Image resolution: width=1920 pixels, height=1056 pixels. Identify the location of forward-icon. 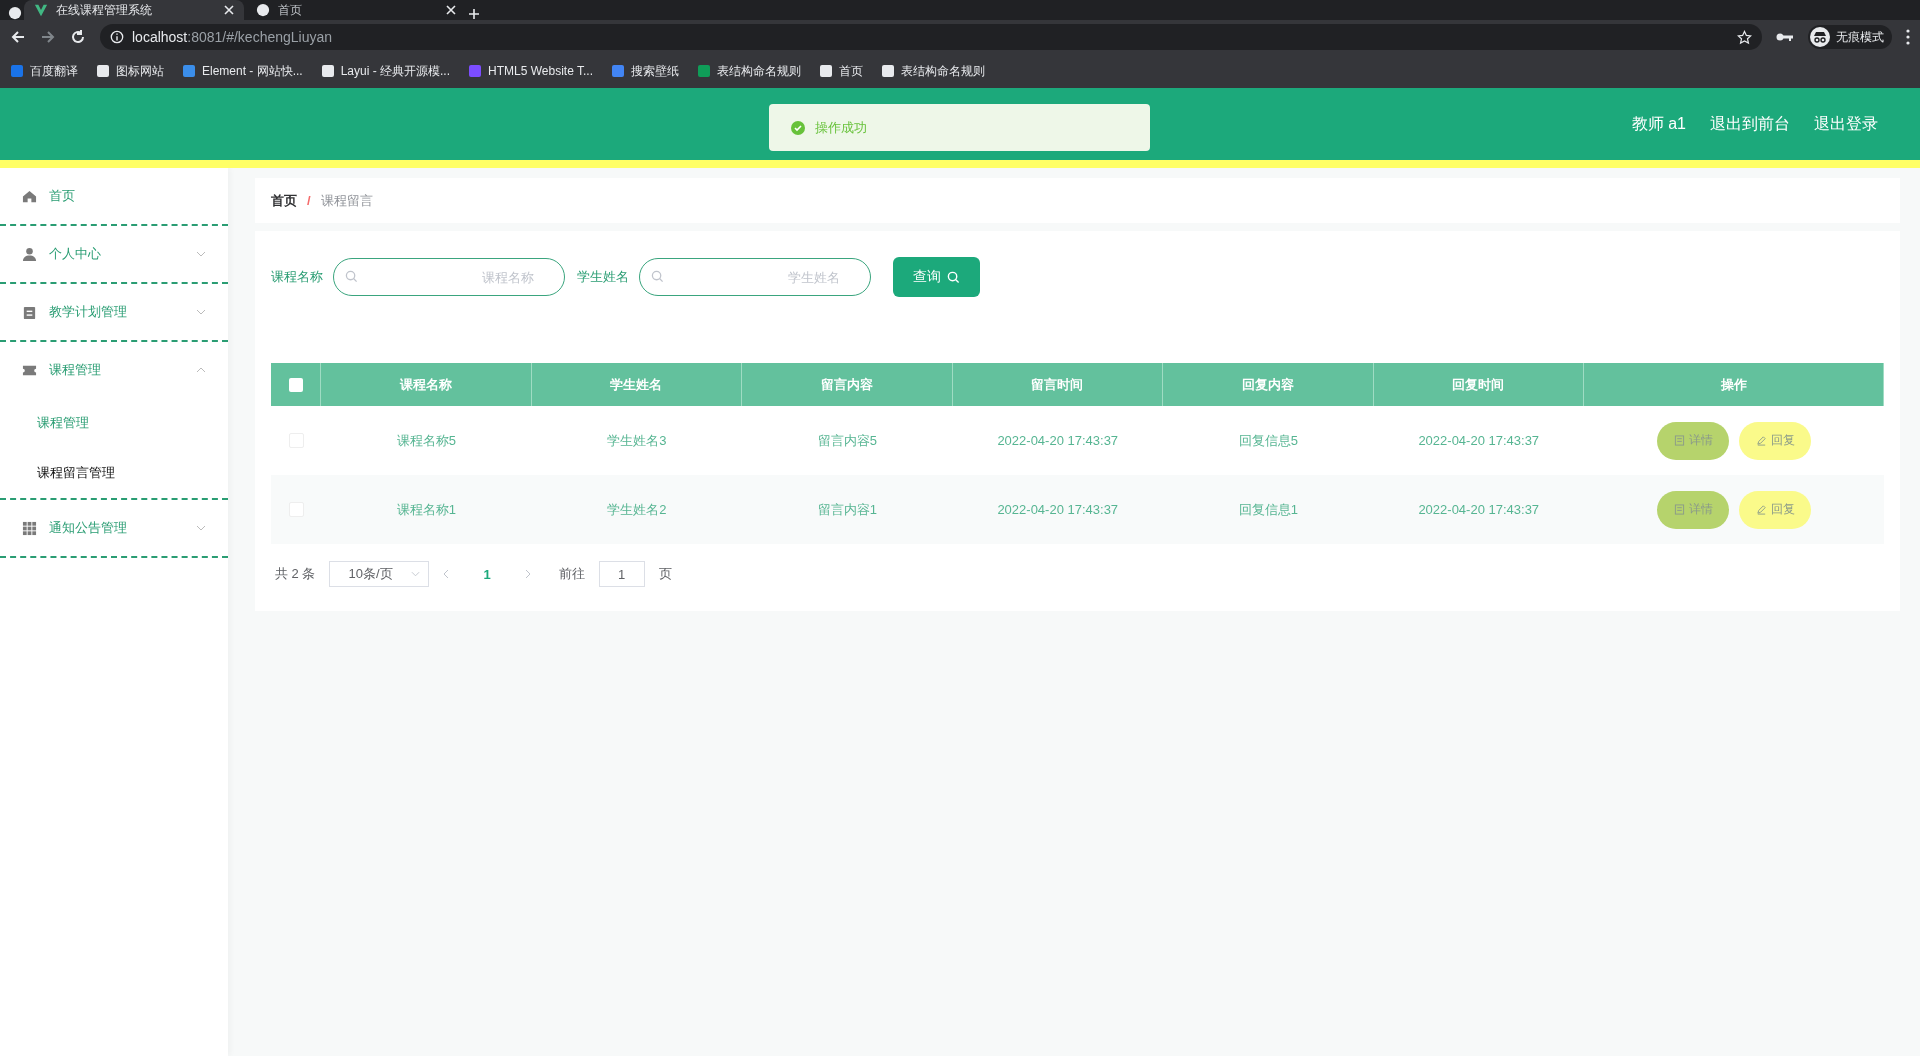
(48, 37).